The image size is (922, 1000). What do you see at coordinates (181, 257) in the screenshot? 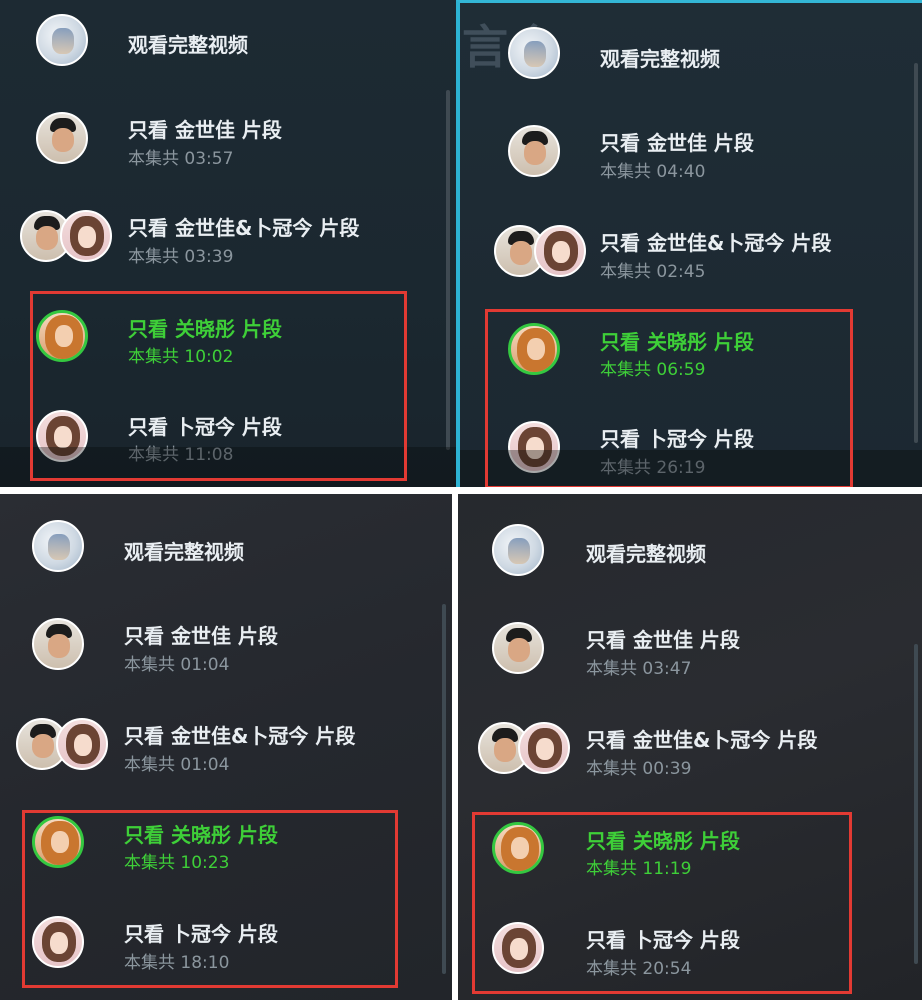
I see `clip-duration: 本集共 03:39` at bounding box center [181, 257].